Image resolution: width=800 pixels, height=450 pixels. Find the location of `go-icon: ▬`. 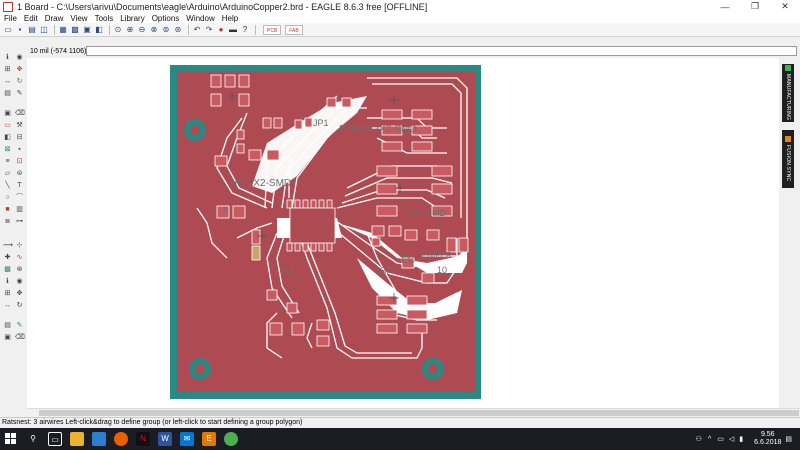

go-icon: ▬ is located at coordinates (233, 30).